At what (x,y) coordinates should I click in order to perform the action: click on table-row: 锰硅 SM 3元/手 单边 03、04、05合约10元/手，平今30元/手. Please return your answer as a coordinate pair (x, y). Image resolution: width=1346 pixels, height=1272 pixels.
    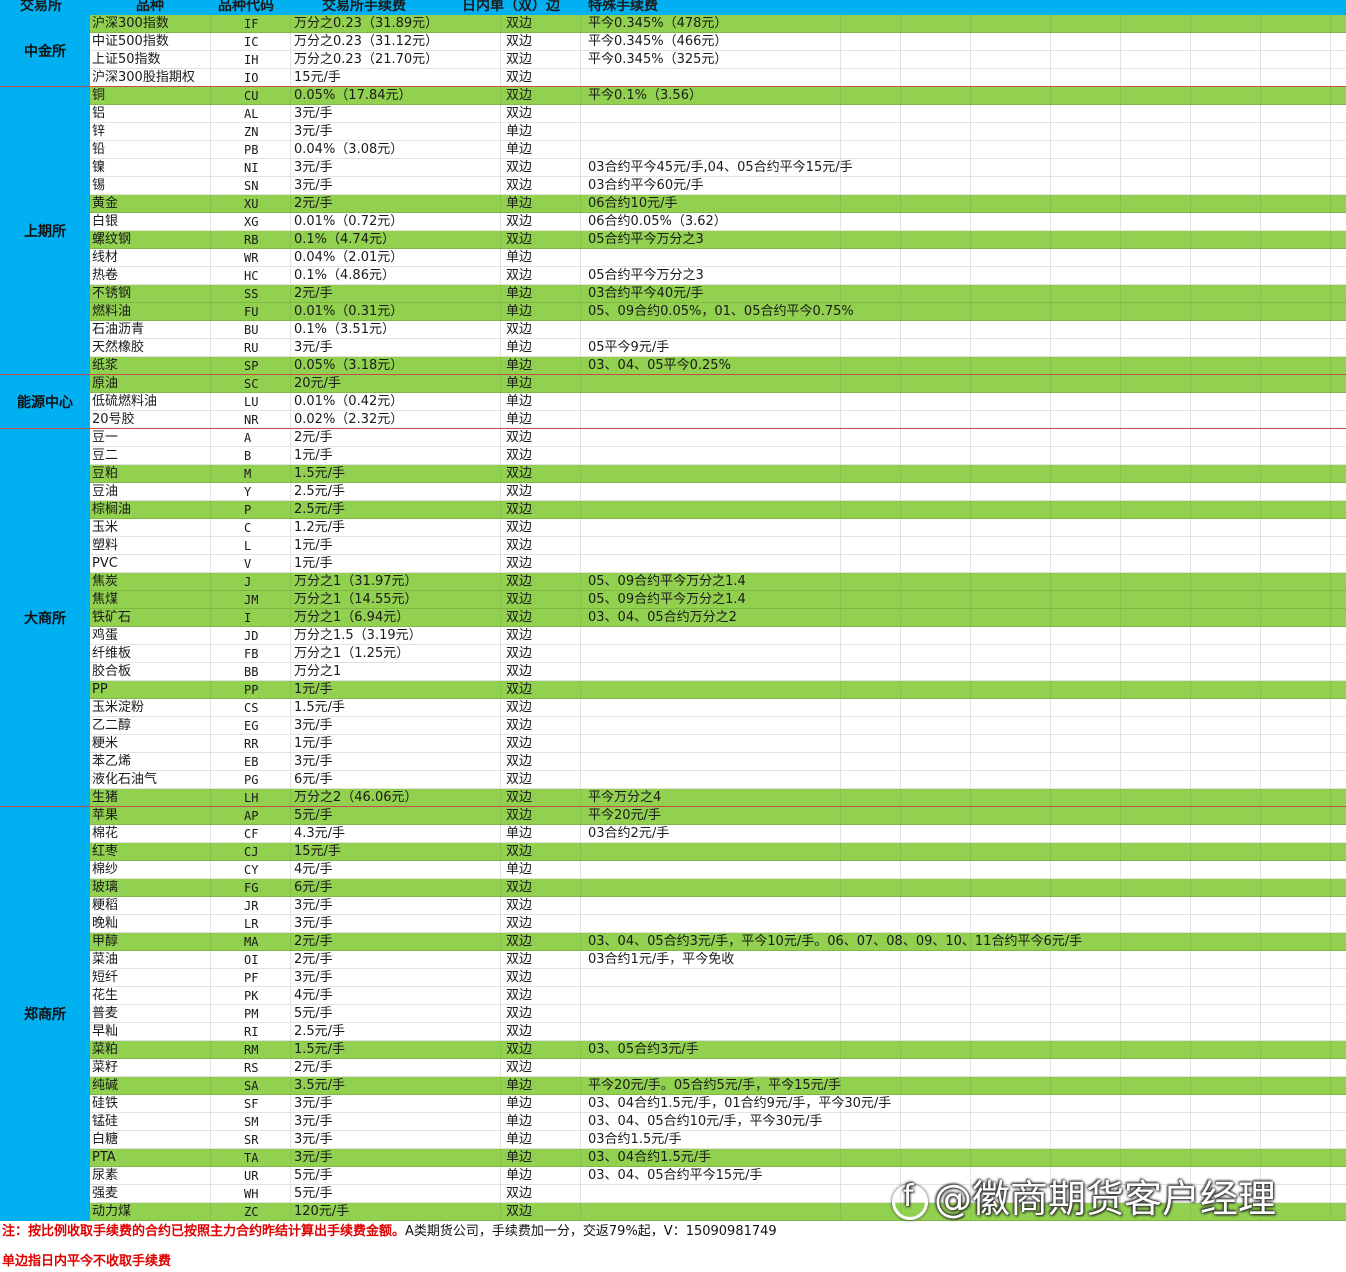
    Looking at the image, I should click on (718, 1122).